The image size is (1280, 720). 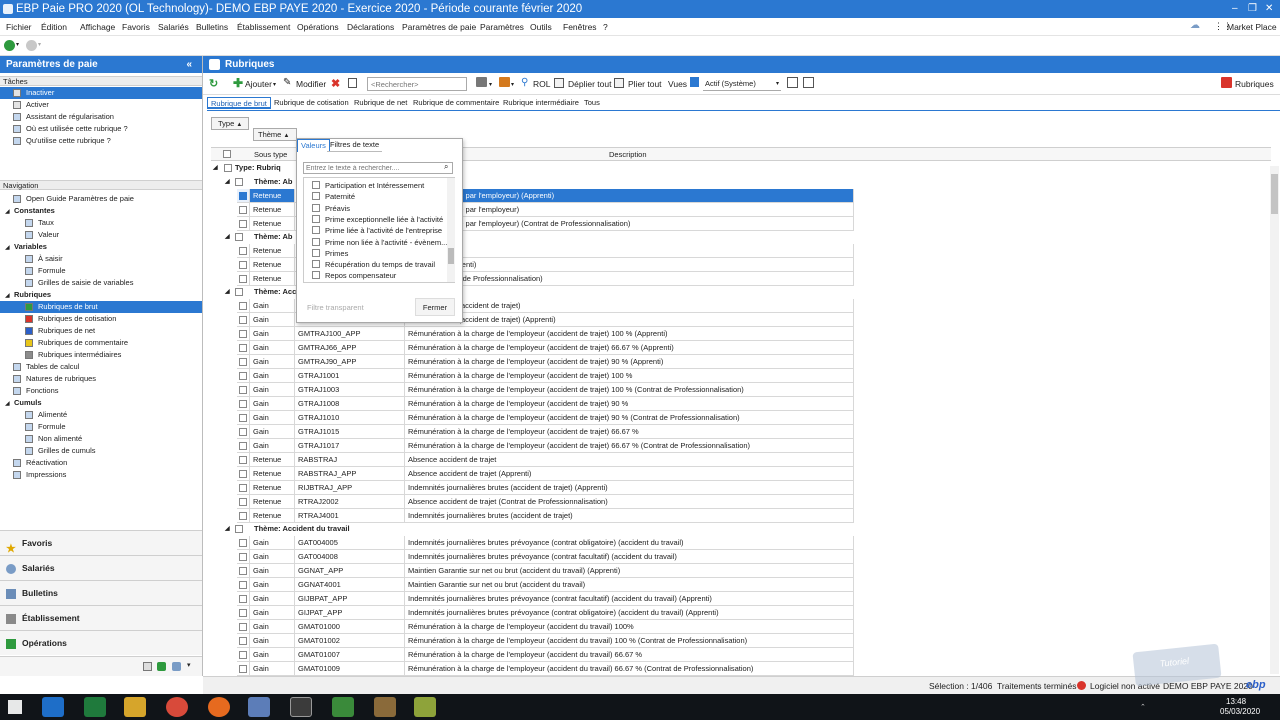 What do you see at coordinates (541, 27) in the screenshot?
I see `menu-outils: Outils` at bounding box center [541, 27].